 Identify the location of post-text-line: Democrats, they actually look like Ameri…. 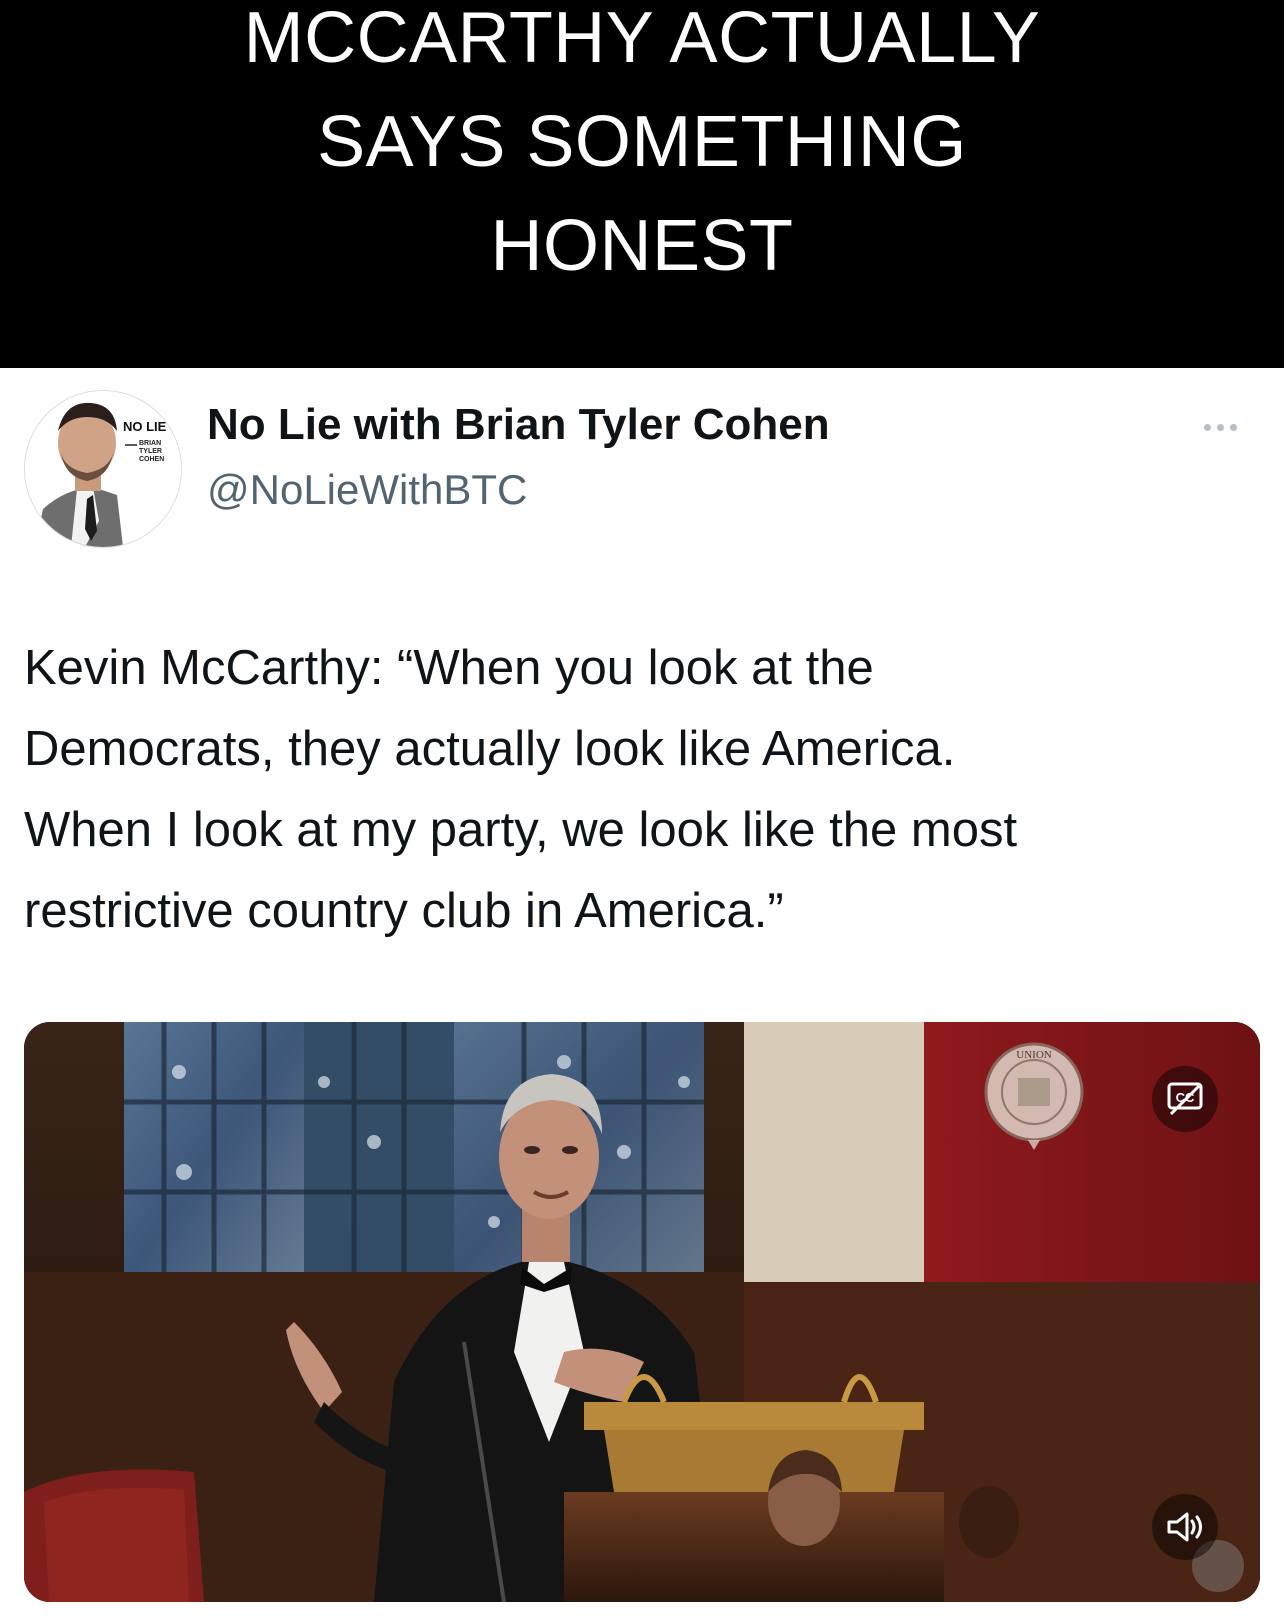
(490, 749).